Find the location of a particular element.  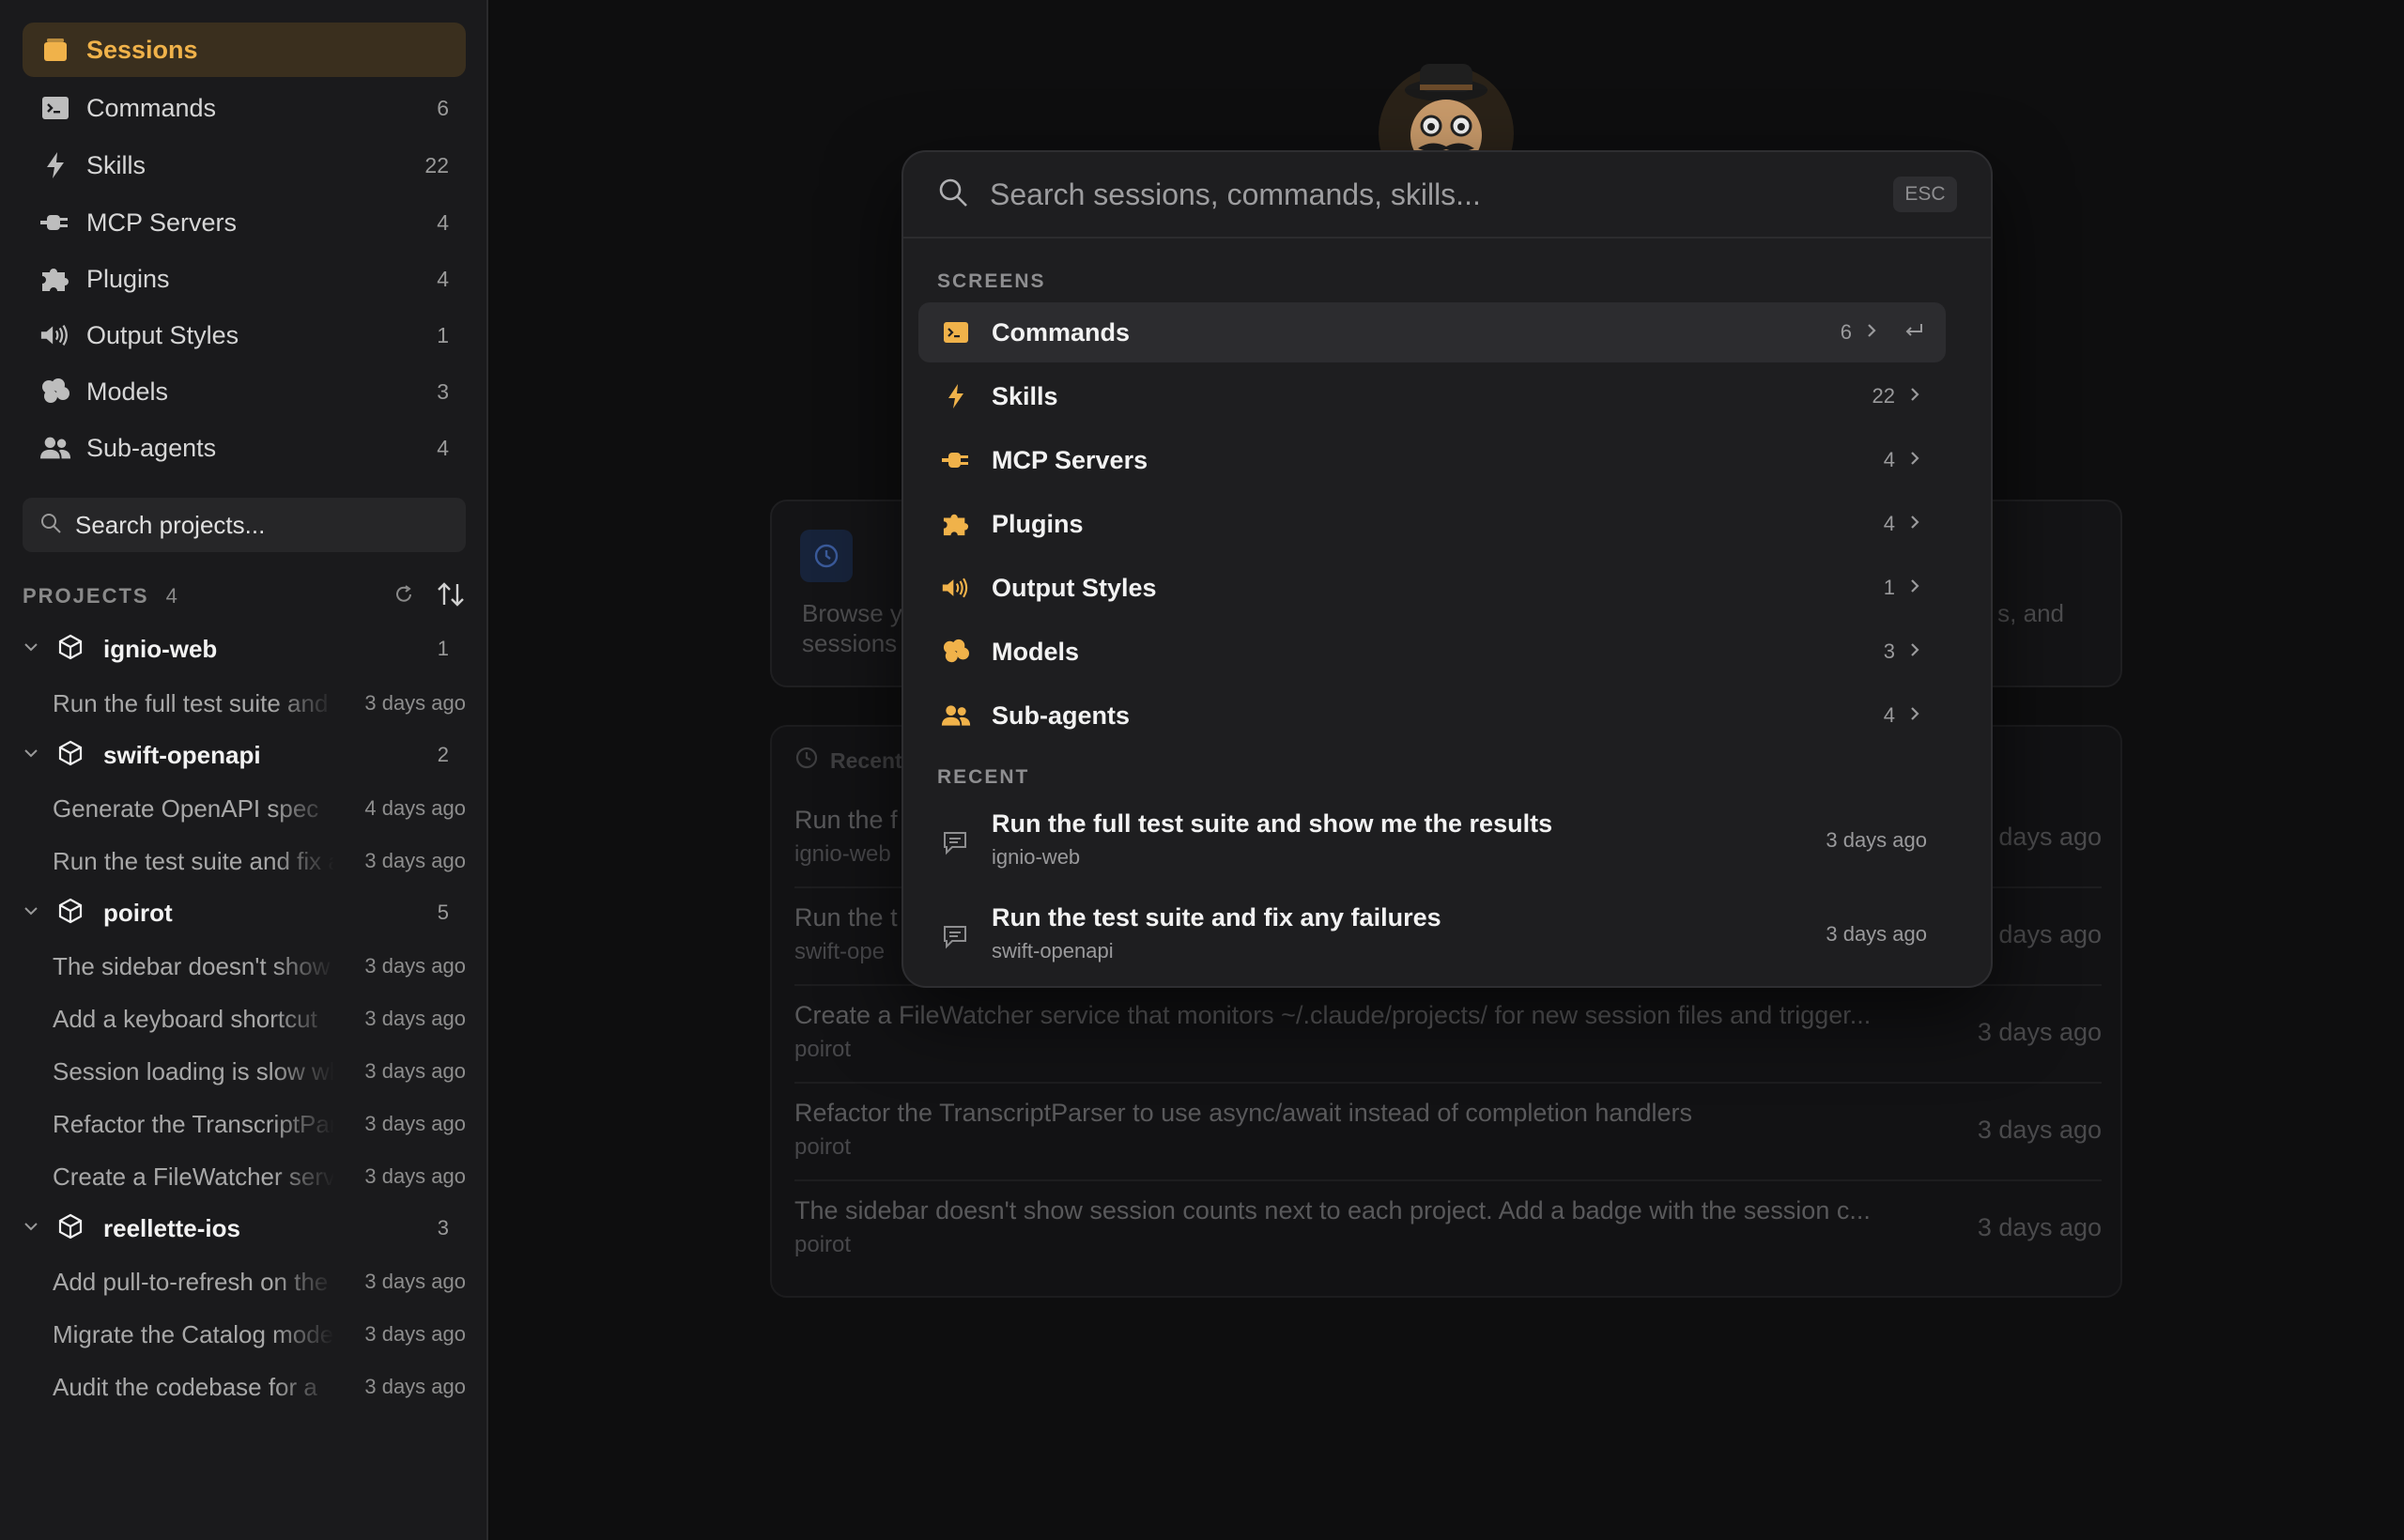

projects-count: 4 is located at coordinates (171, 596).